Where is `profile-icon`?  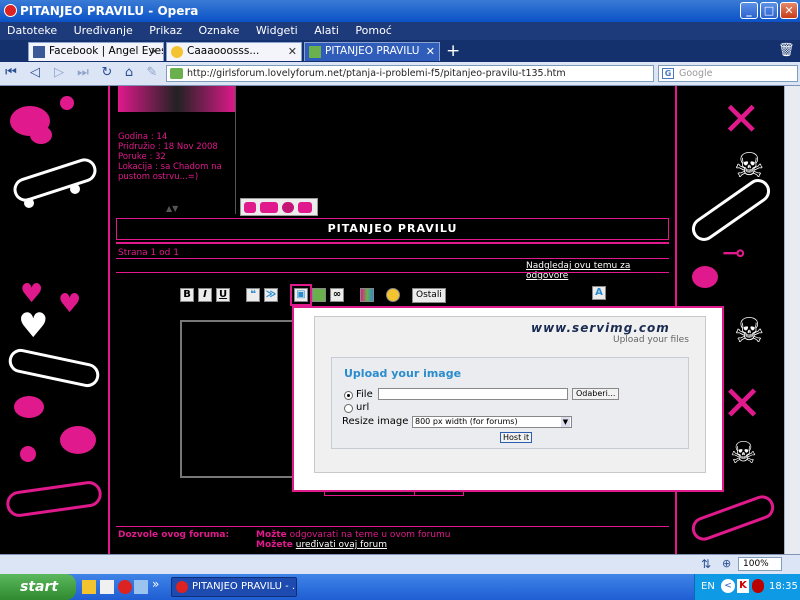 profile-icon is located at coordinates (250, 207).